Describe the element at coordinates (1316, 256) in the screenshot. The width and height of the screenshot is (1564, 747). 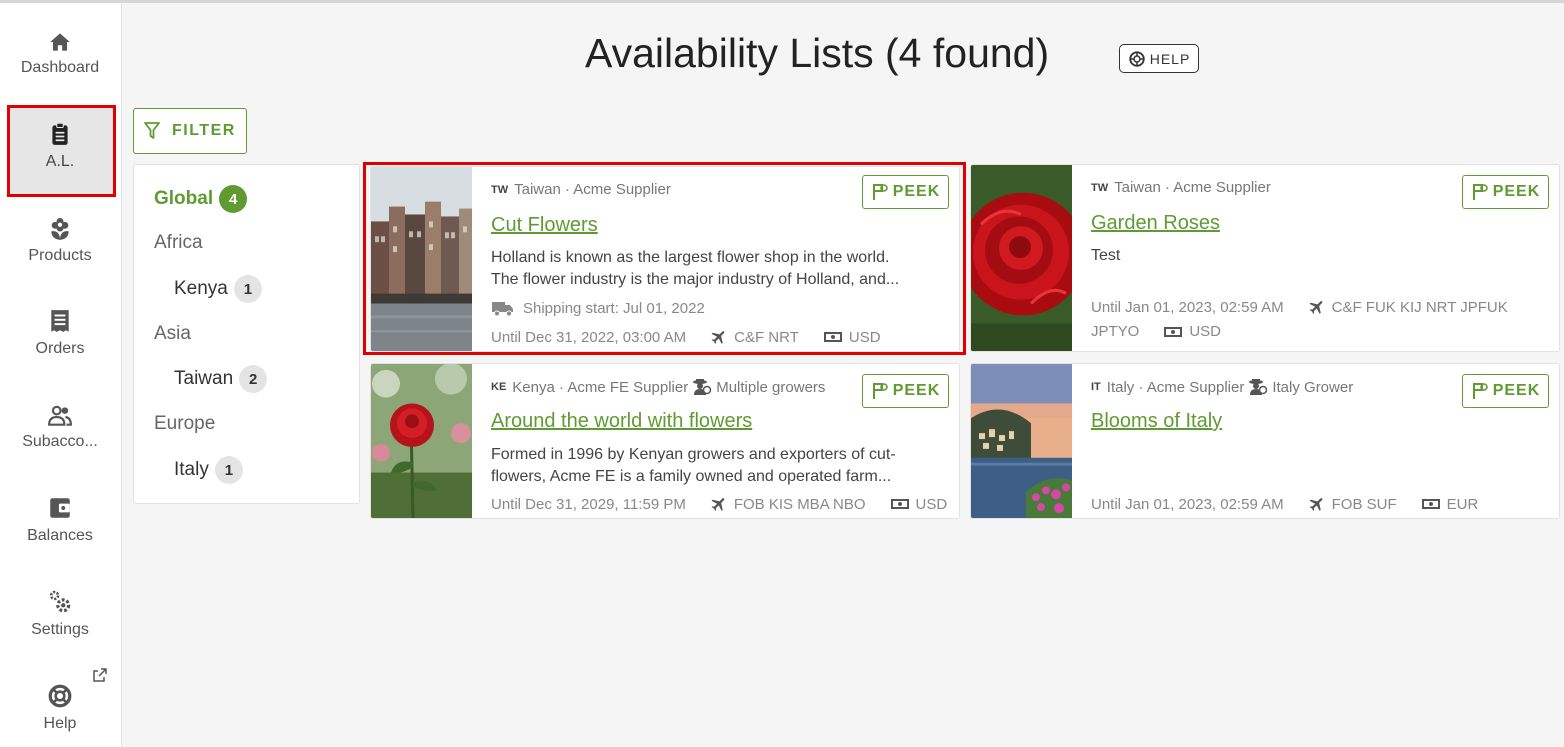
I see `card-description: Test` at that location.